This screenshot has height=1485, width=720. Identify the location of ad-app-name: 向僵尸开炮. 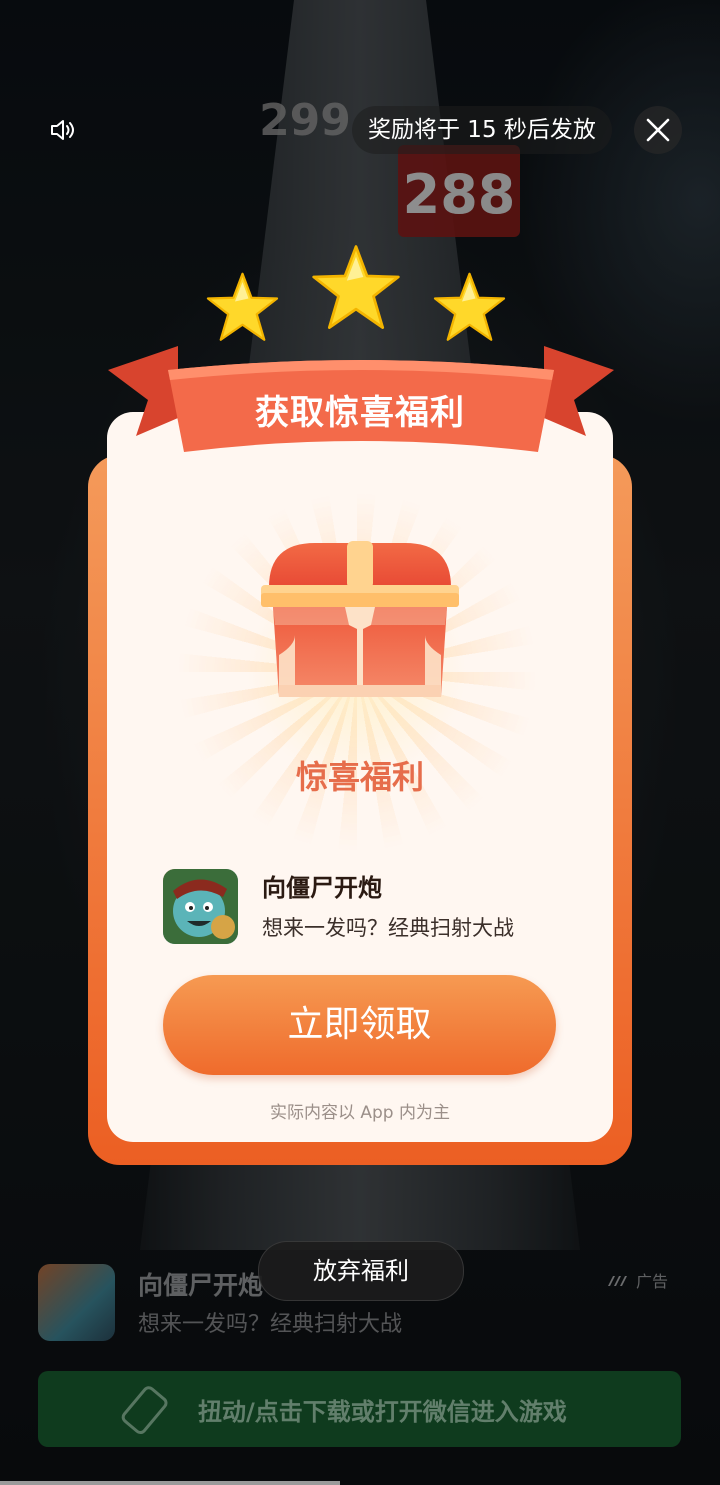
(200, 1284).